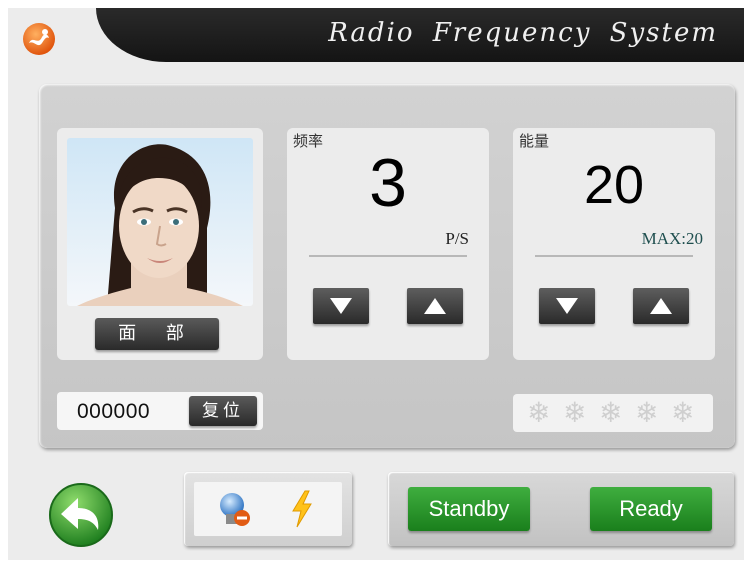  Describe the element at coordinates (302, 509) in the screenshot. I see `lightning-icon` at that location.